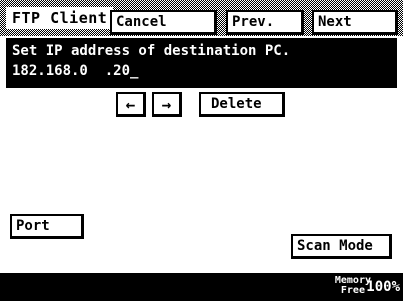 The height and width of the screenshot is (301, 403). Describe the element at coordinates (151, 51) in the screenshot. I see `instruction-text: Set IP address of destination PC.` at that location.